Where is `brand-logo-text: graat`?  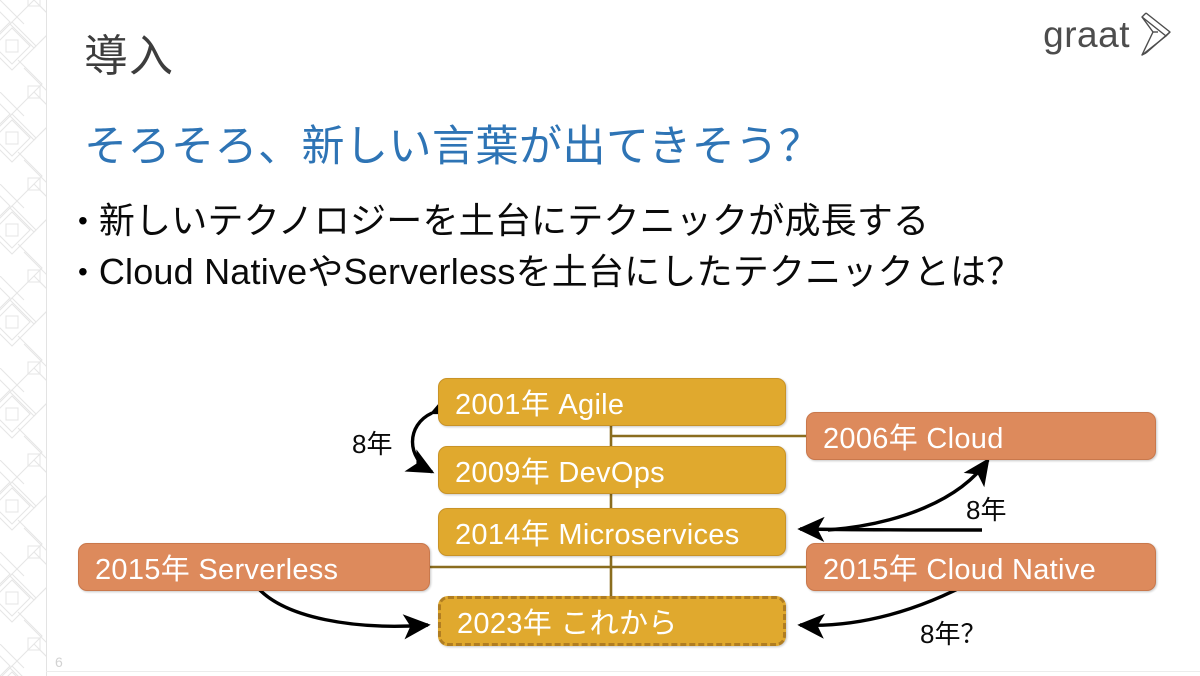 brand-logo-text: graat is located at coordinates (1086, 34).